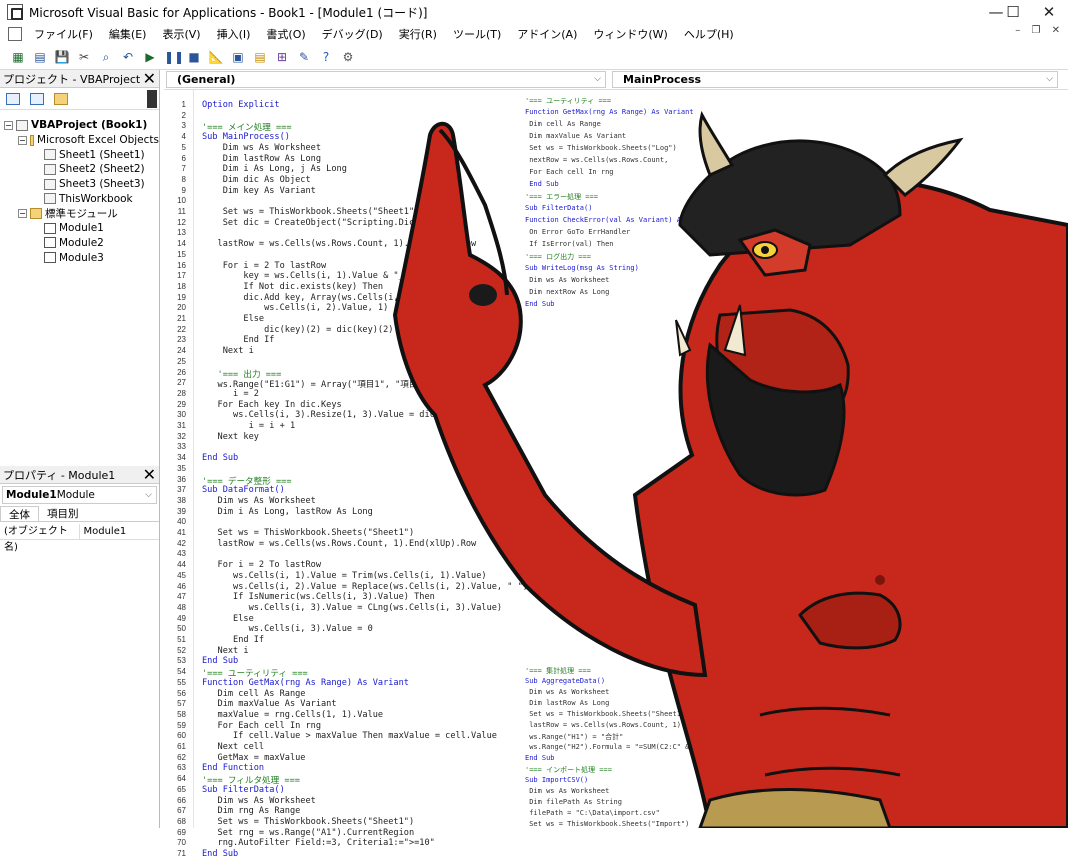  Describe the element at coordinates (181, 629) in the screenshot. I see `line-number: 50` at that location.